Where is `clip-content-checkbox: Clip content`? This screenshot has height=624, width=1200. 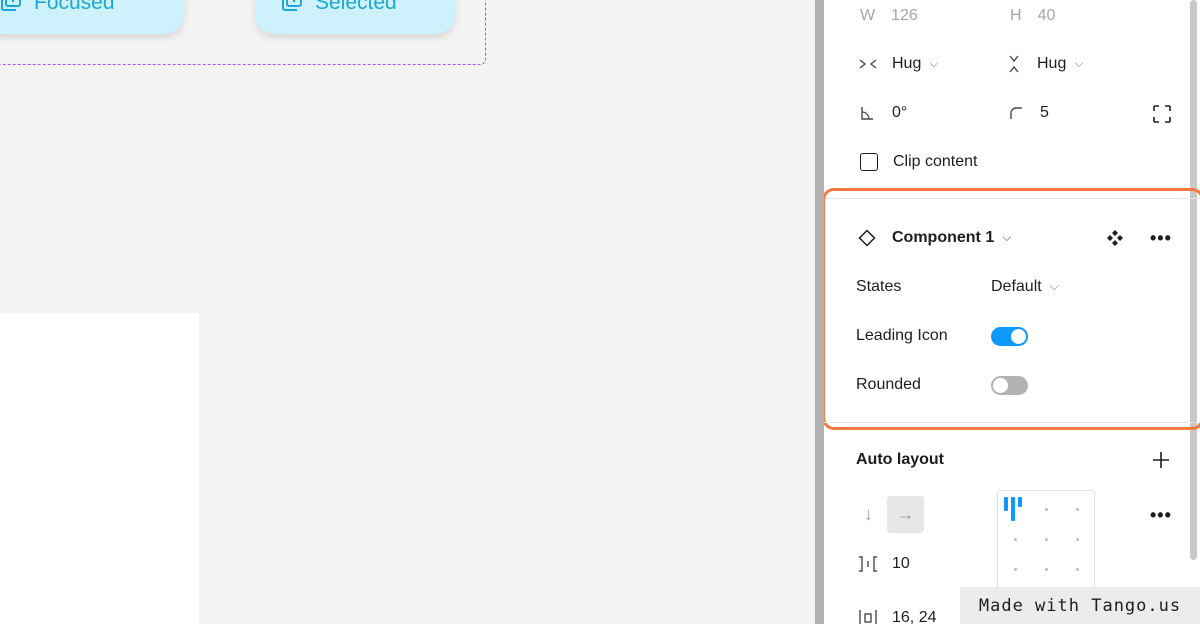 clip-content-checkbox: Clip content is located at coordinates (919, 162).